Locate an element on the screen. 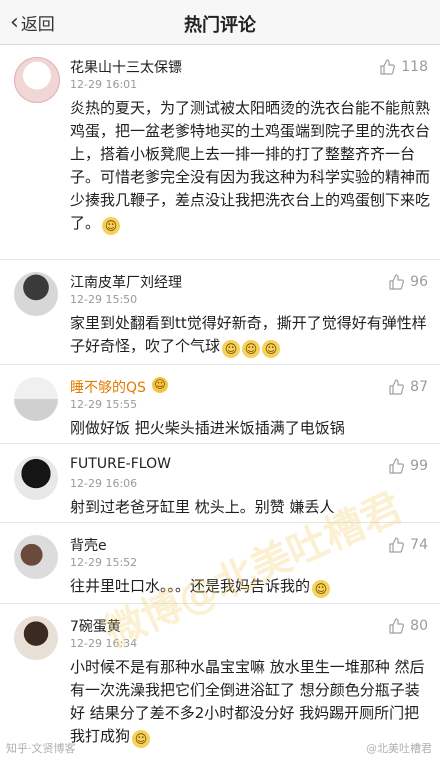 The height and width of the screenshot is (760, 440). footer-right-text: @北美吐槽君 is located at coordinates (399, 748).